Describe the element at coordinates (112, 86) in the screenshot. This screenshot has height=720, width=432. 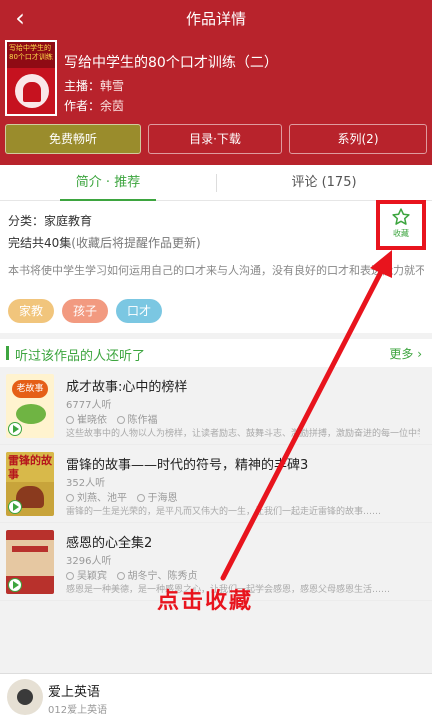
I see `host-value: 韩雪` at that location.